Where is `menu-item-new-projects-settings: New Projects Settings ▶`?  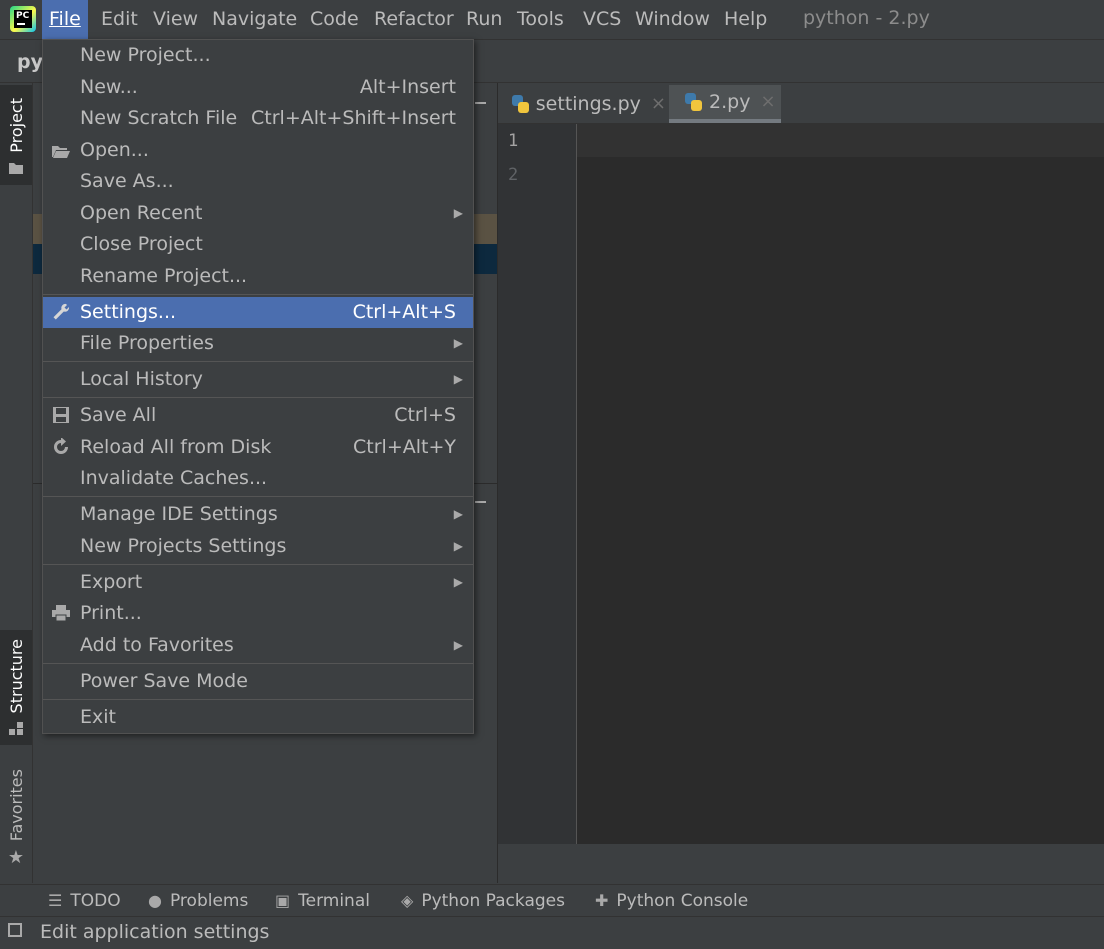
menu-item-new-projects-settings: New Projects Settings ▶ is located at coordinates (258, 546).